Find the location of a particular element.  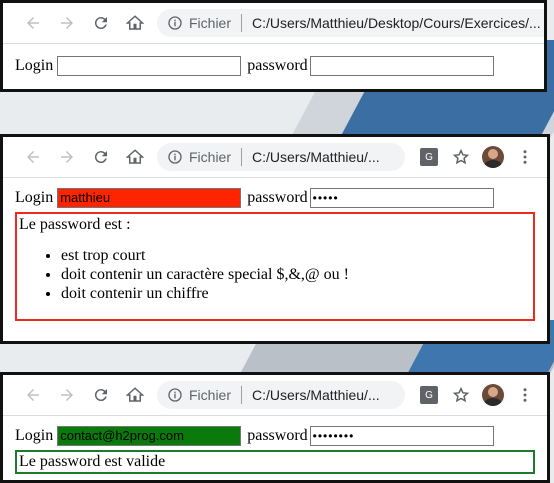

page-content: Login password is located at coordinates (273, 65).